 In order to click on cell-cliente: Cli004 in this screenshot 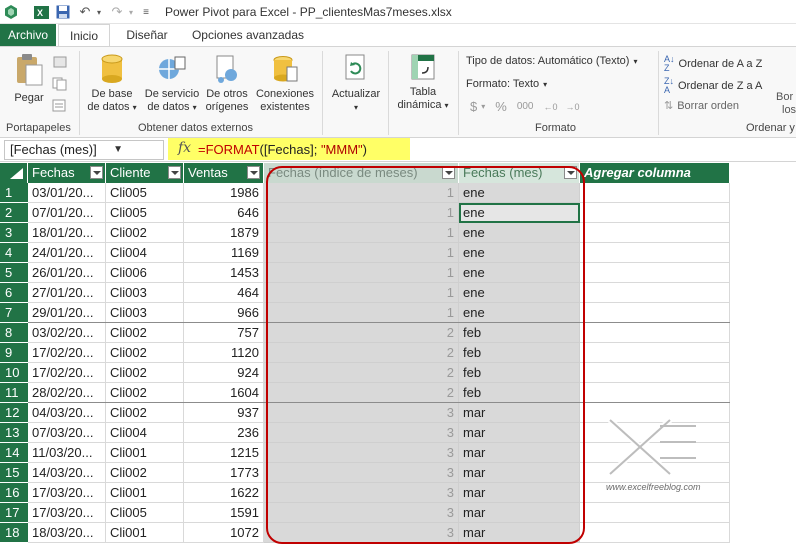, I will do `click(145, 253)`.